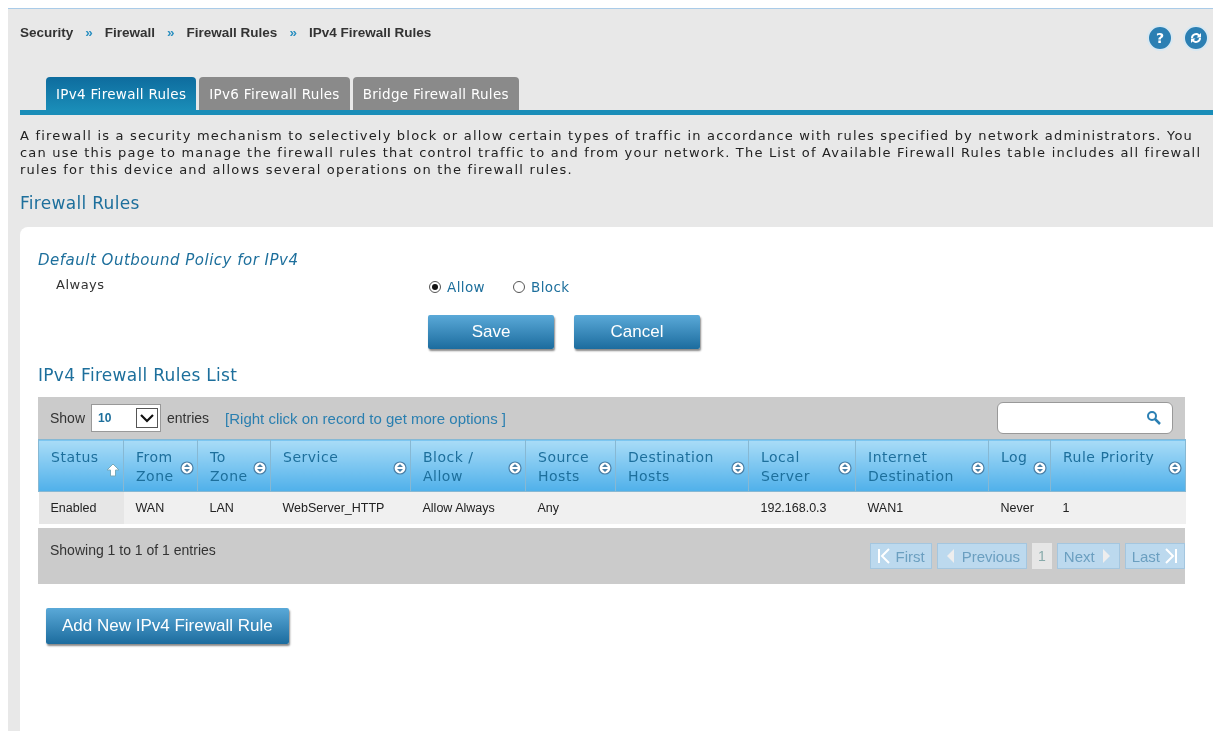  I want to click on search-icon, so click(1154, 418).